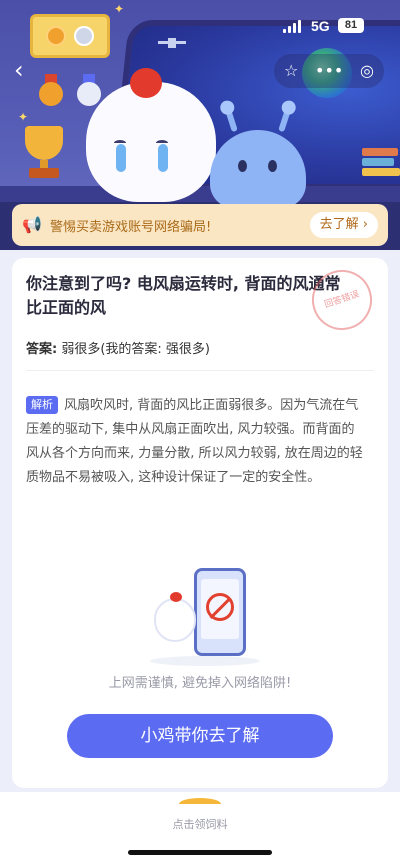 The width and height of the screenshot is (400, 866). What do you see at coordinates (151, 135) in the screenshot?
I see `chick-mascot` at bounding box center [151, 135].